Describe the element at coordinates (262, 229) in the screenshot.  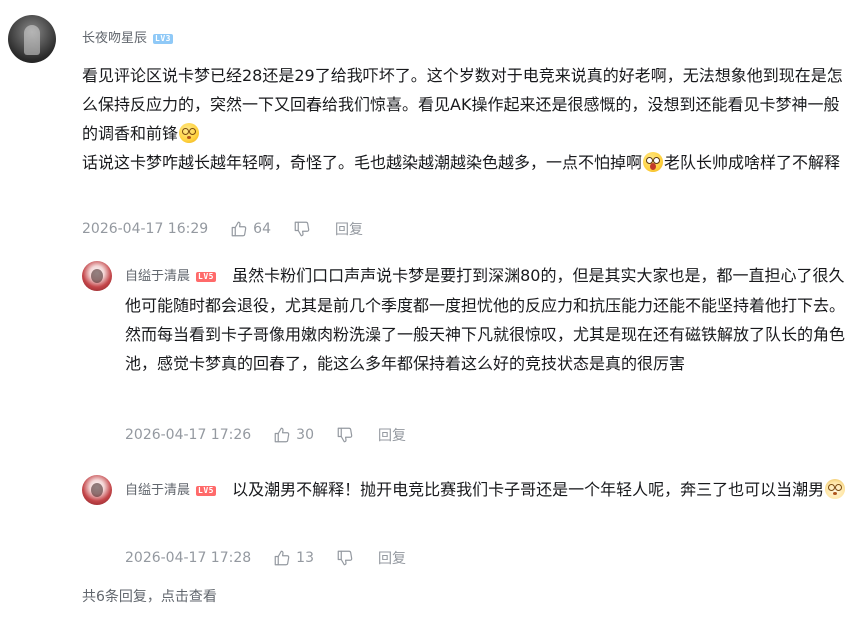
I see `like-count: 64` at that location.